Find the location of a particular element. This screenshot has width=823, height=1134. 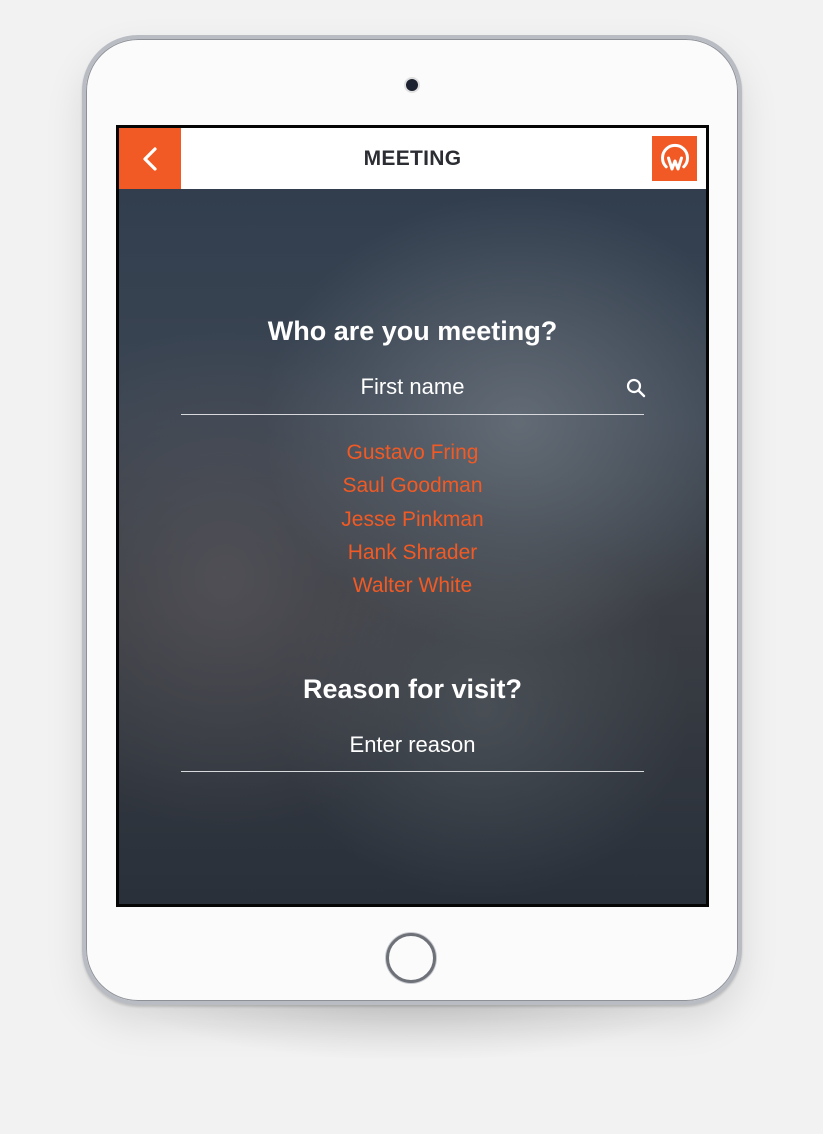

reason-input-underline is located at coordinates (412, 771).